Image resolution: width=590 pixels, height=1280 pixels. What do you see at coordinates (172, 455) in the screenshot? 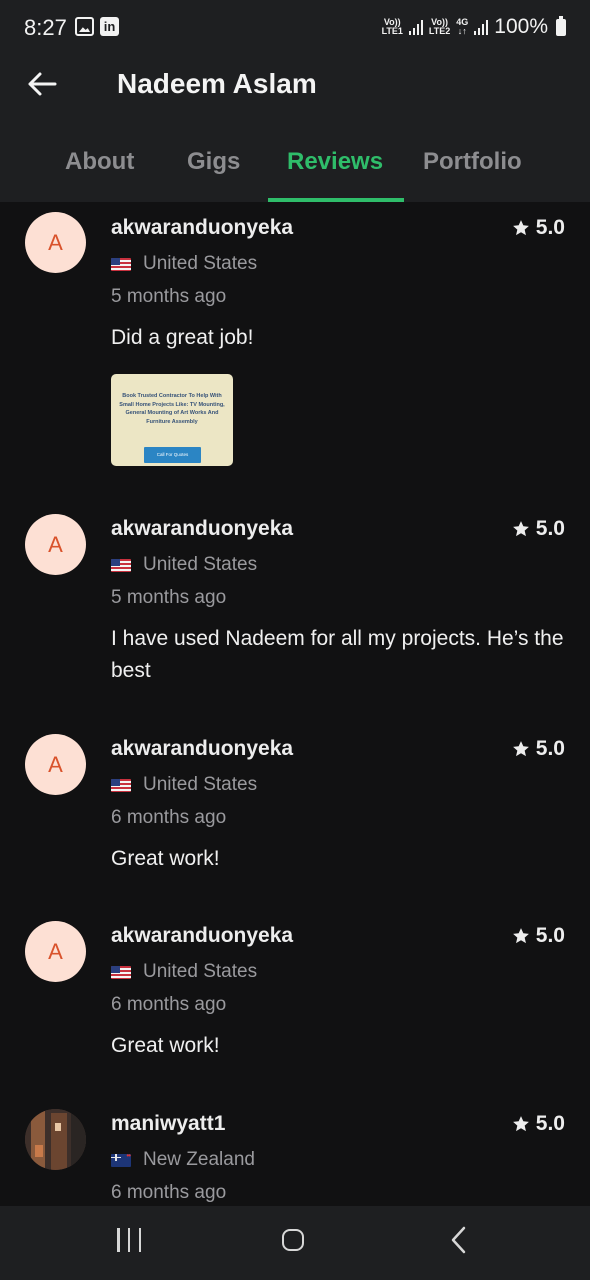
I see `attachment-button-text: Call For Quotes` at bounding box center [172, 455].